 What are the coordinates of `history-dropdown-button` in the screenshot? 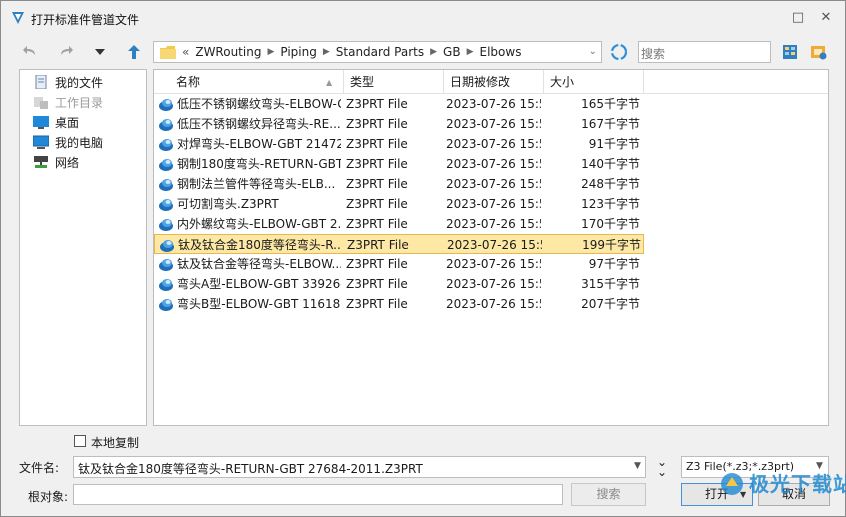 It's located at (100, 52).